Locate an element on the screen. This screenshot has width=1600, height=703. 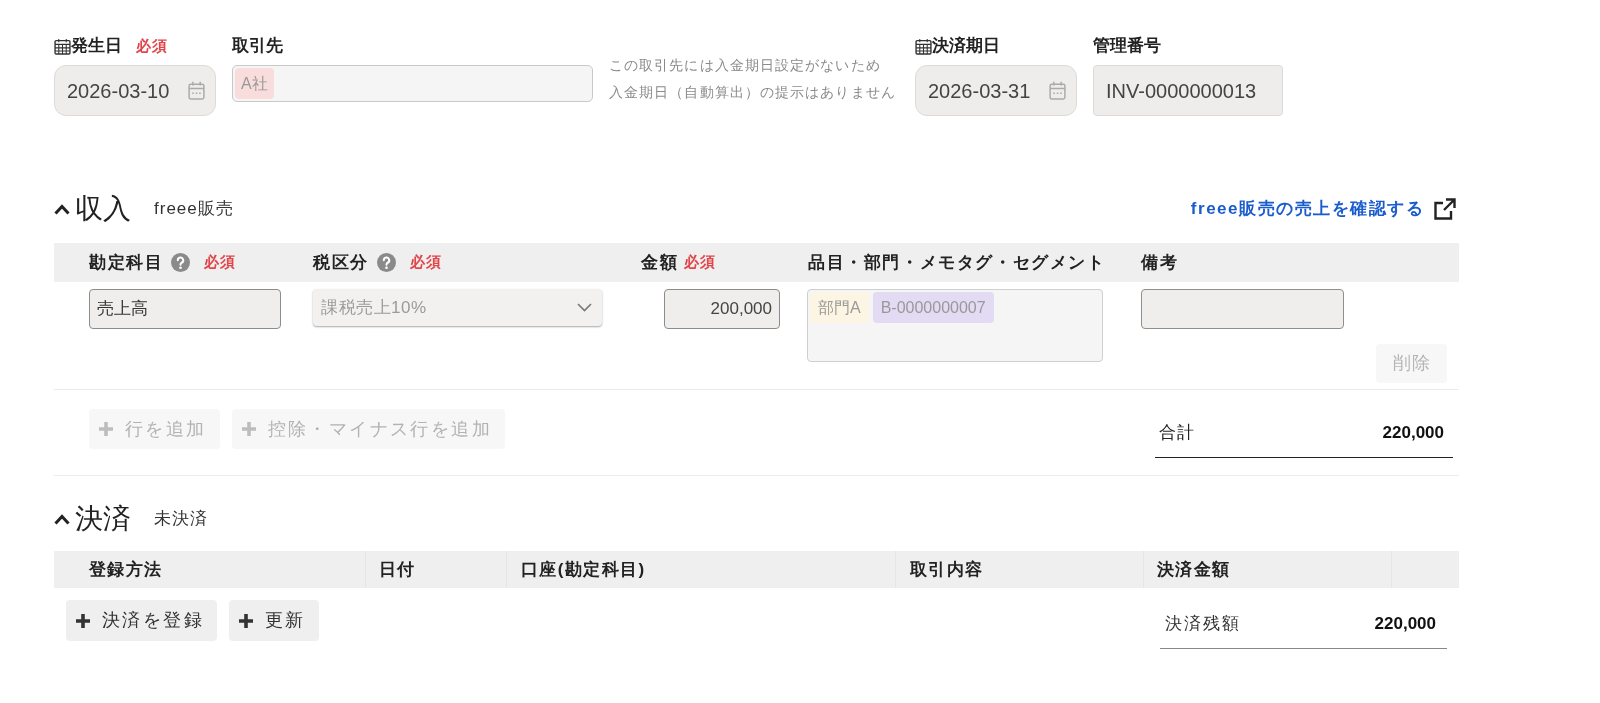
memo-field is located at coordinates (1242, 309).